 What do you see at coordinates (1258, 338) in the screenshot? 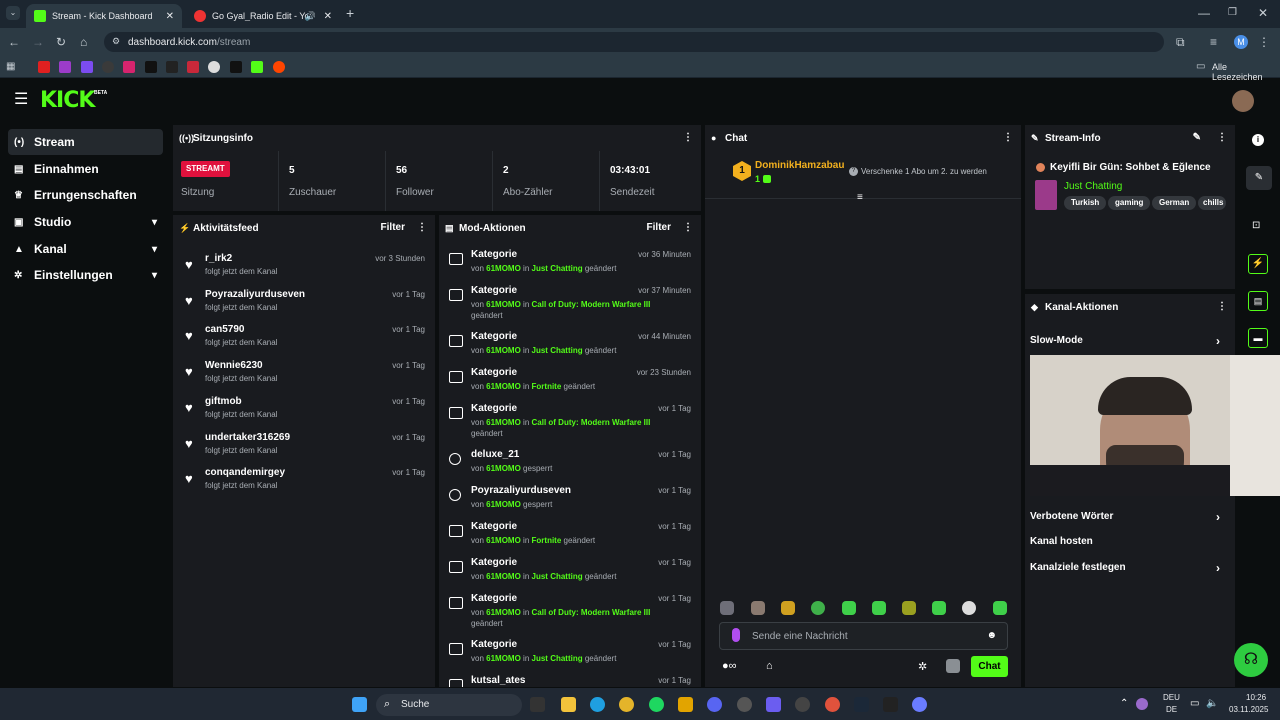
I see `chat-popout-icon: ▬` at bounding box center [1258, 338].